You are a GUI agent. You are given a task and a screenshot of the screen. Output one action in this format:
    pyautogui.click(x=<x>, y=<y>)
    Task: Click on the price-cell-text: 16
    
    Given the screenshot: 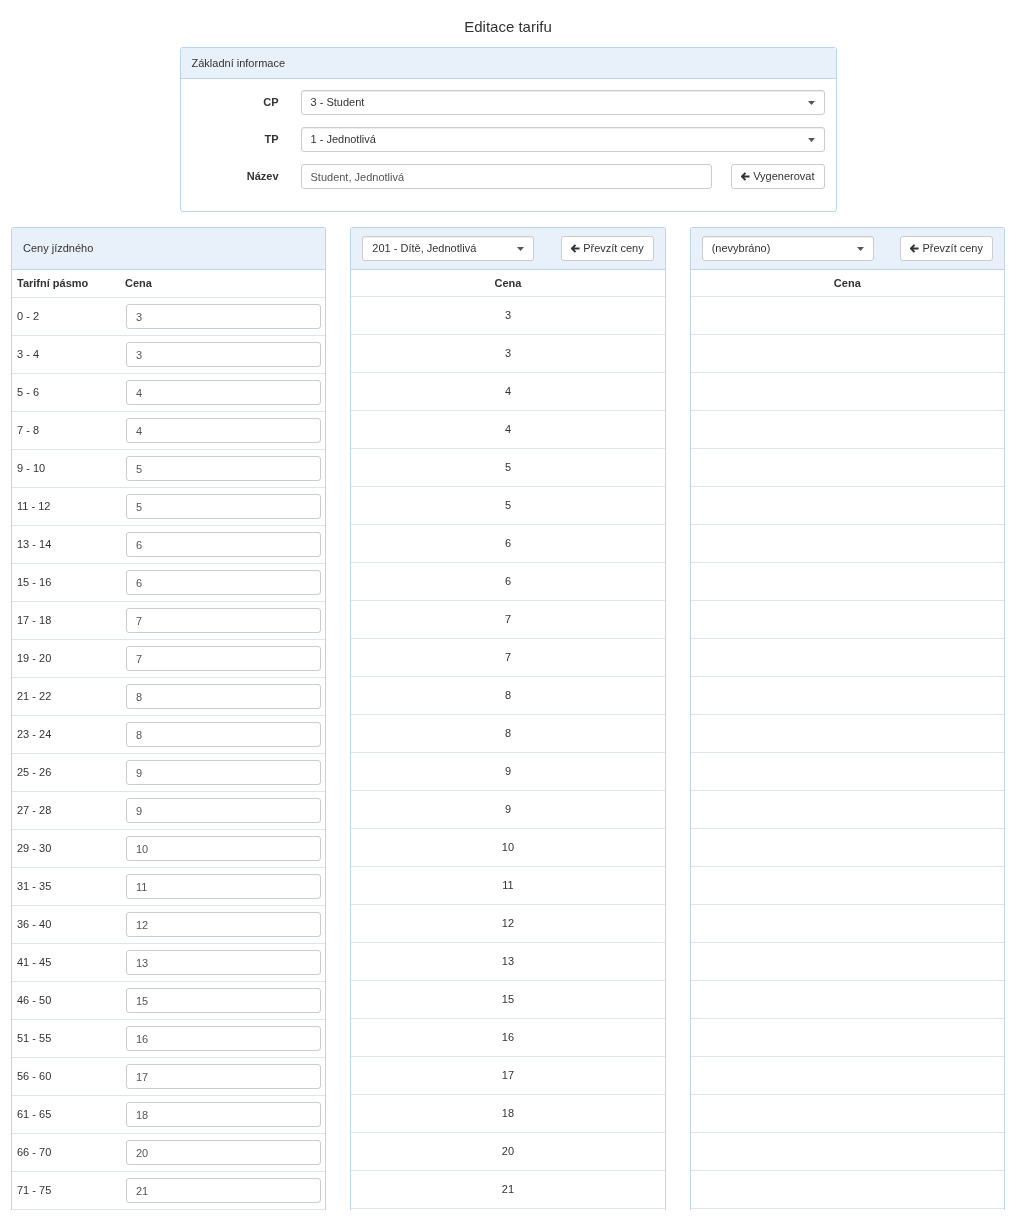 What is the action you would take?
    pyautogui.click(x=508, y=1038)
    